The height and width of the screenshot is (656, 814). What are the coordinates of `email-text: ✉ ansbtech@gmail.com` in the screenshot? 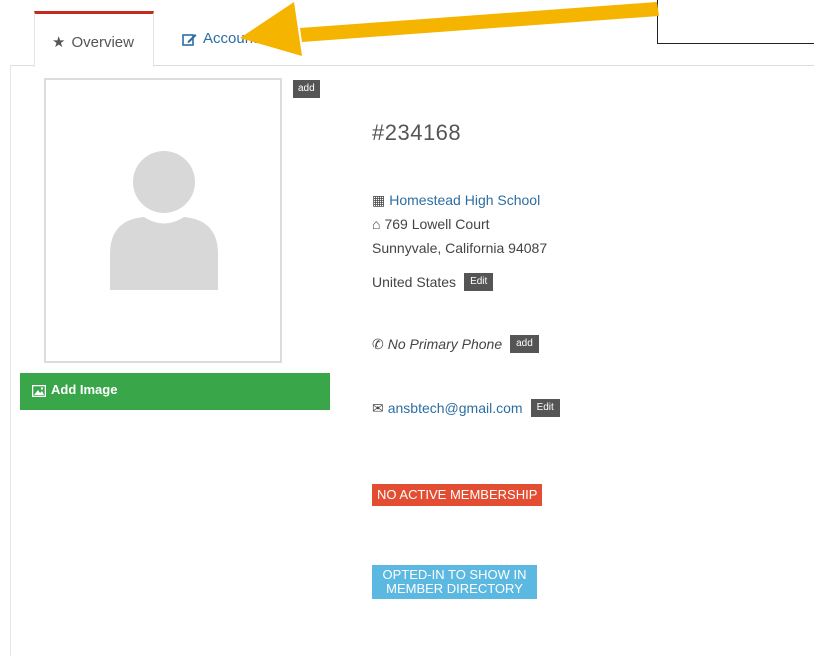 It's located at (447, 408).